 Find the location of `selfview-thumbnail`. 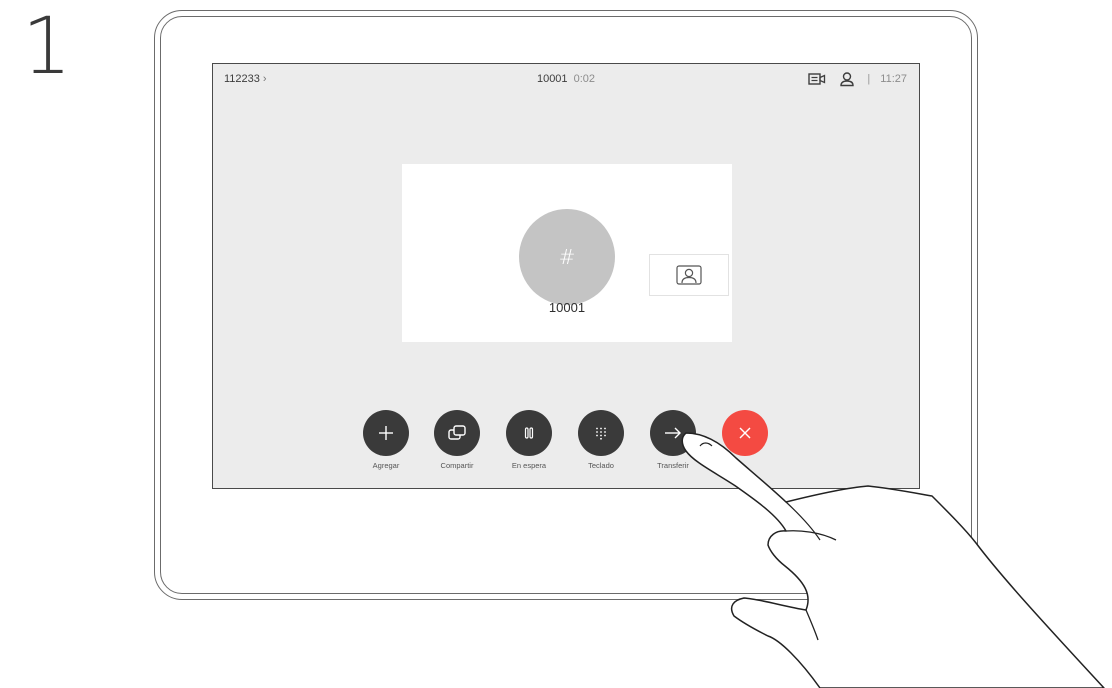

selfview-thumbnail is located at coordinates (689, 275).